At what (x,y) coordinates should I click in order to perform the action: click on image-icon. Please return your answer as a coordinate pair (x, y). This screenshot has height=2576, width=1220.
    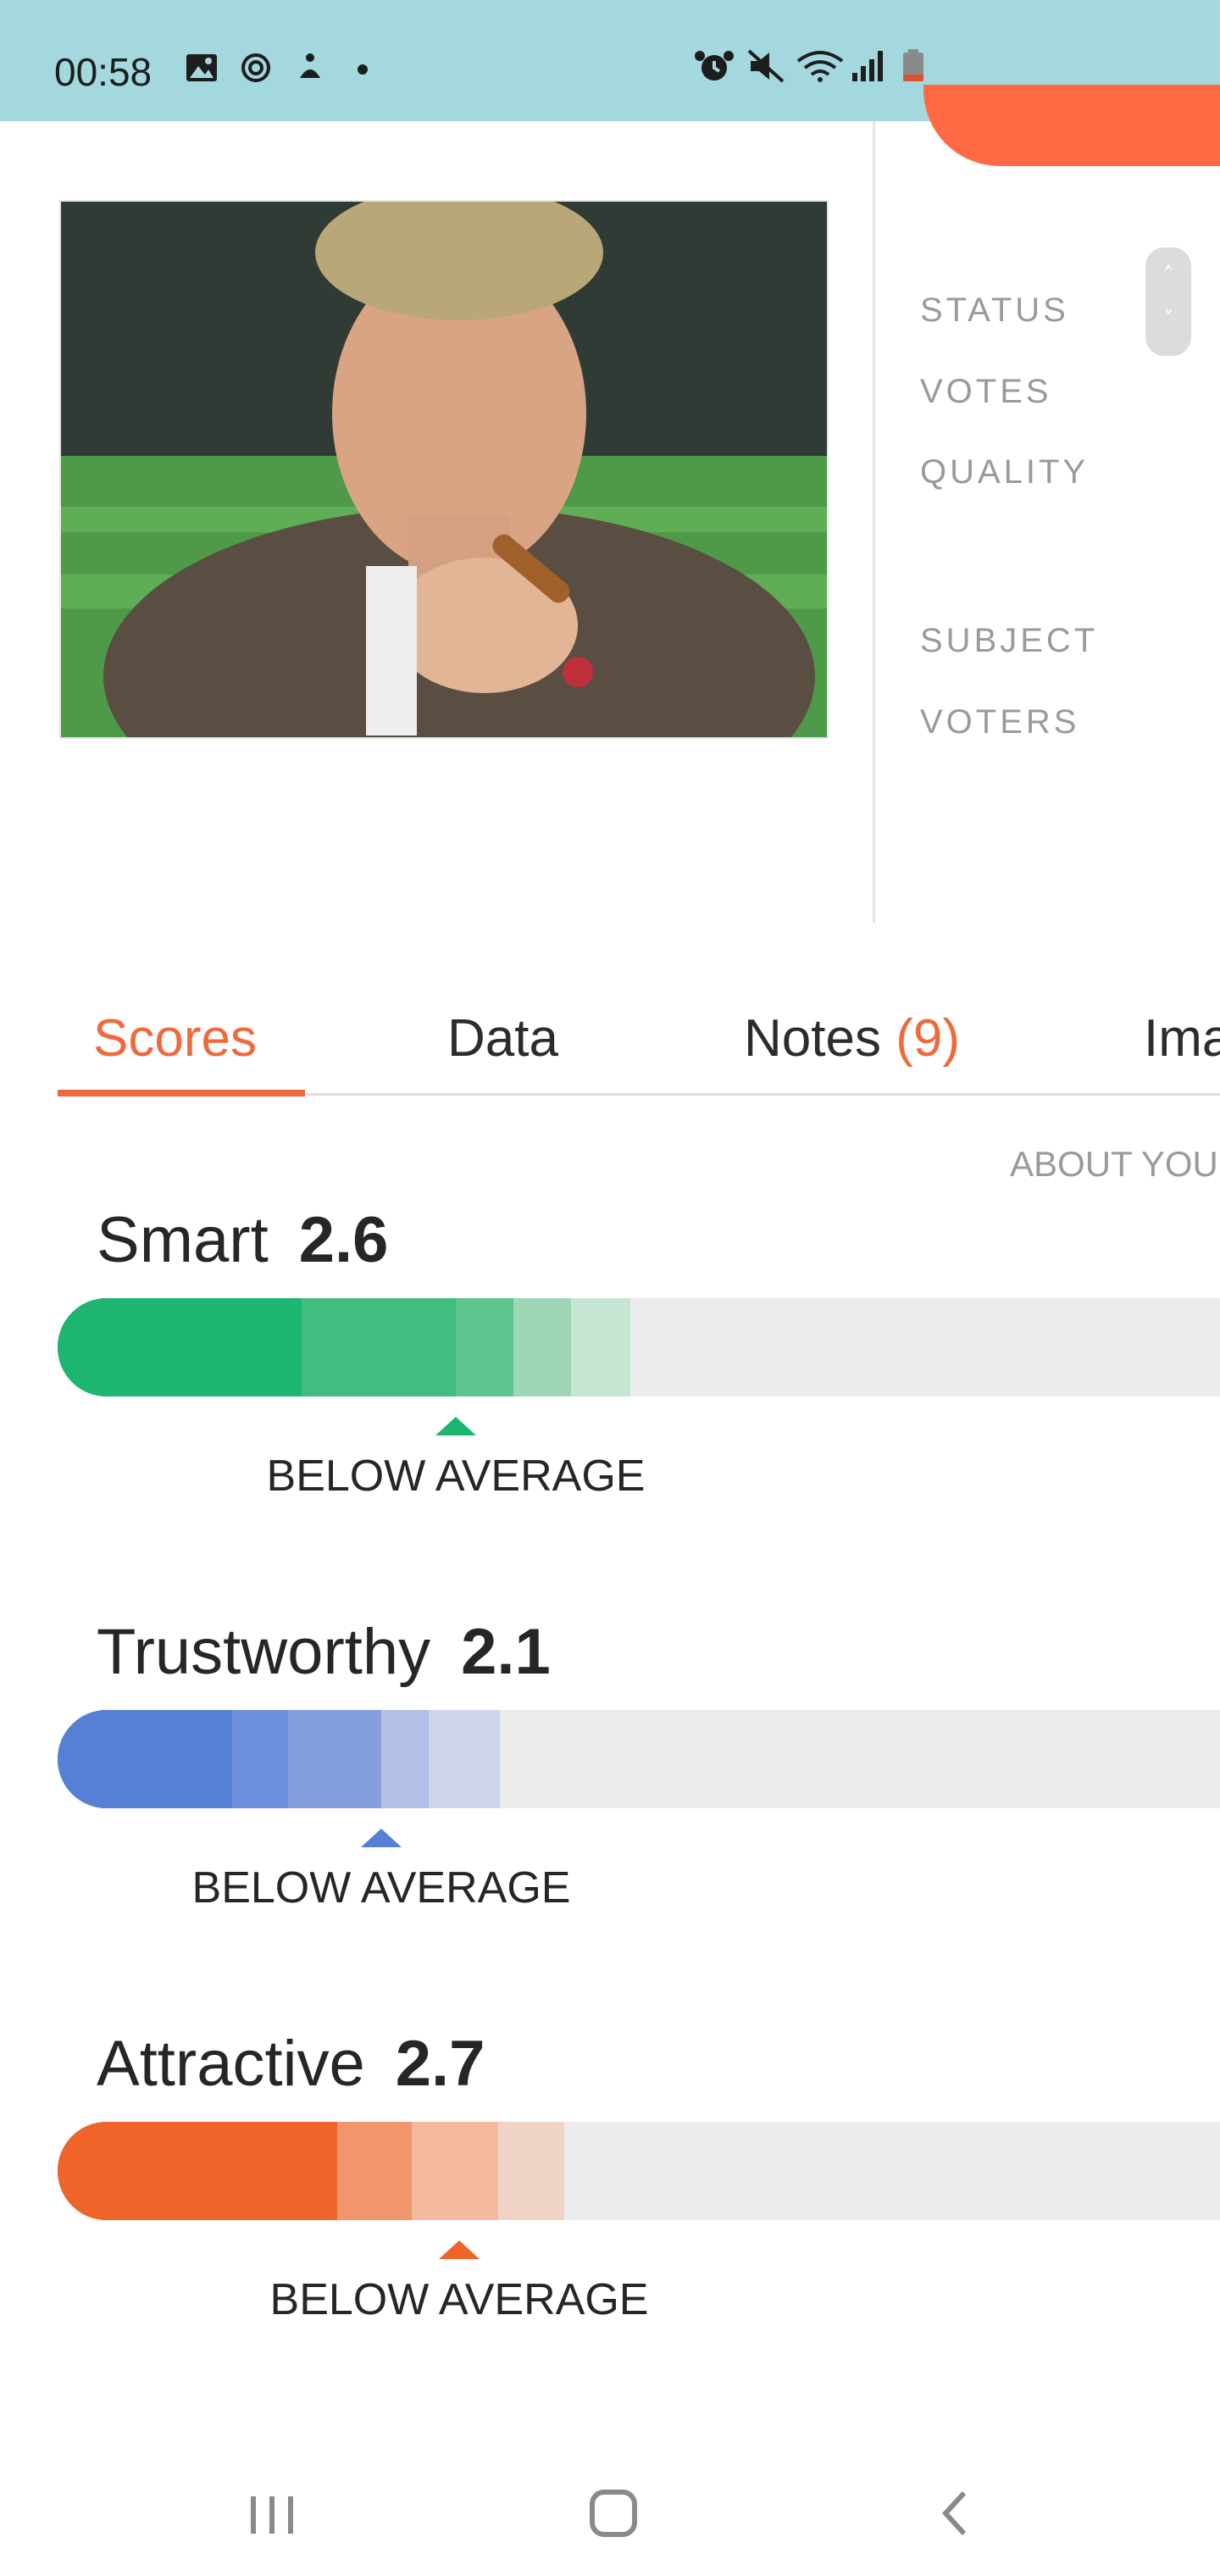
    Looking at the image, I should click on (201, 67).